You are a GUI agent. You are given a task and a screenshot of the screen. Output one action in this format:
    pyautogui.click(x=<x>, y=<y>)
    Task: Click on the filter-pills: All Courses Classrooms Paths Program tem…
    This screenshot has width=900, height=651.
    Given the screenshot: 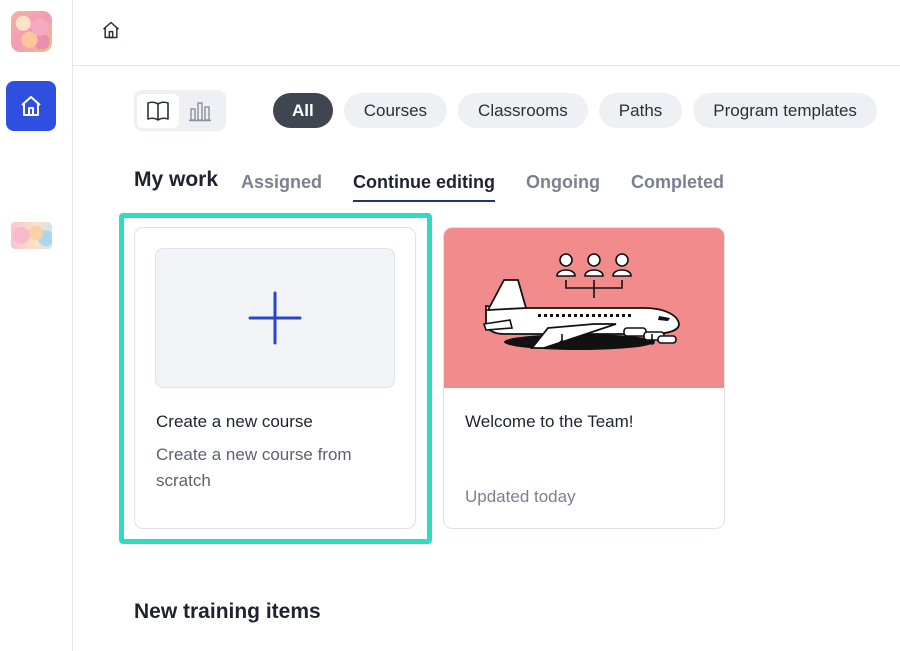 What is the action you would take?
    pyautogui.click(x=575, y=110)
    